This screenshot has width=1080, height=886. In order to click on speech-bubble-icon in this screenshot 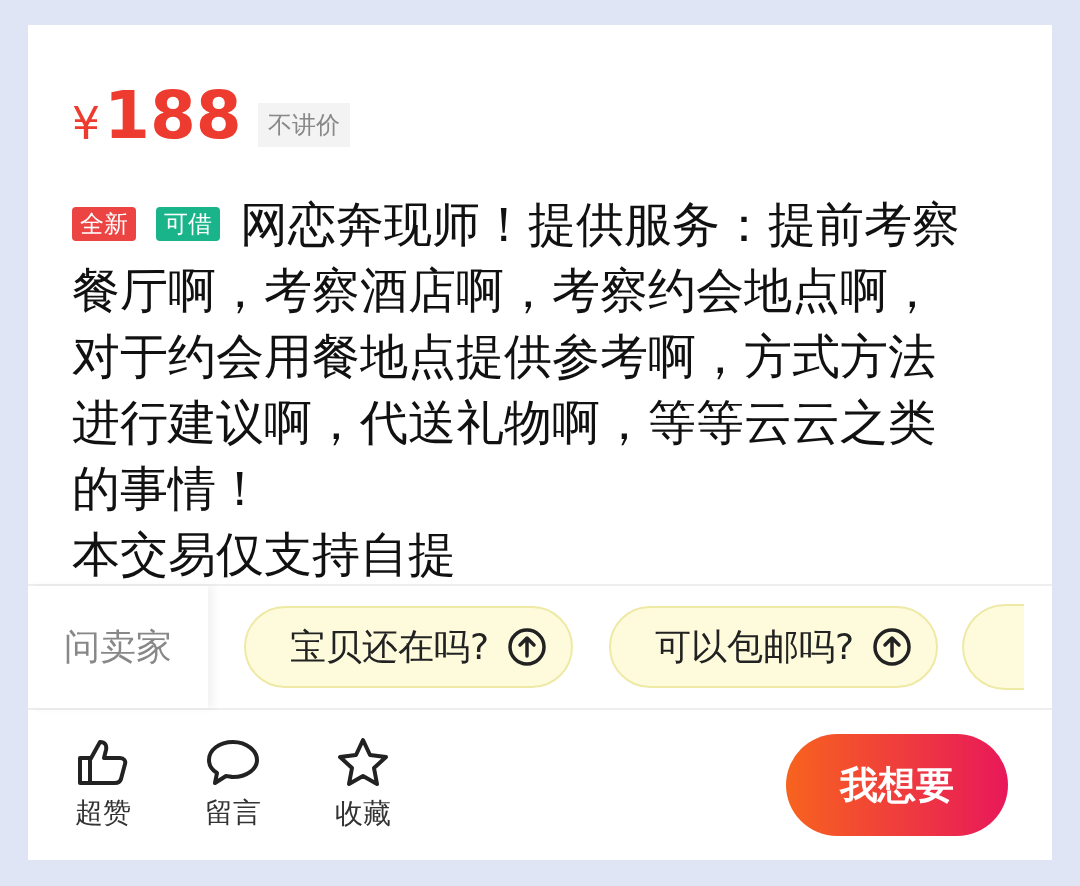, I will do `click(233, 762)`.